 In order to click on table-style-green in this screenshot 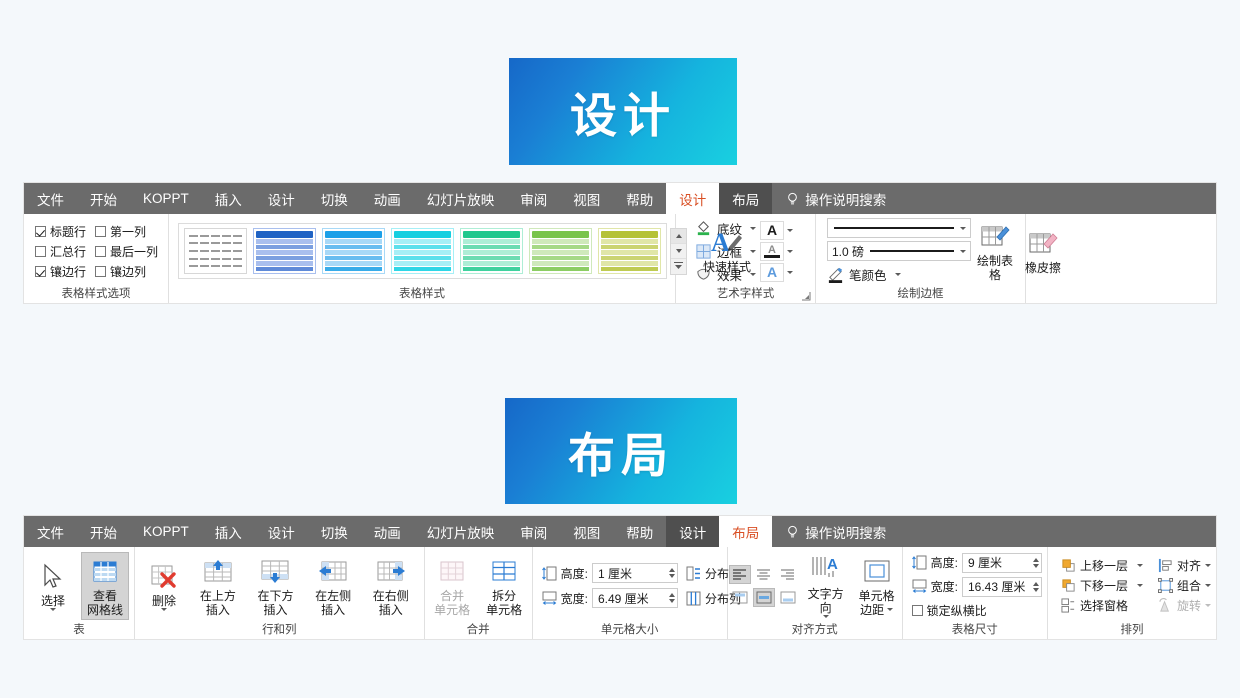, I will do `click(560, 251)`.